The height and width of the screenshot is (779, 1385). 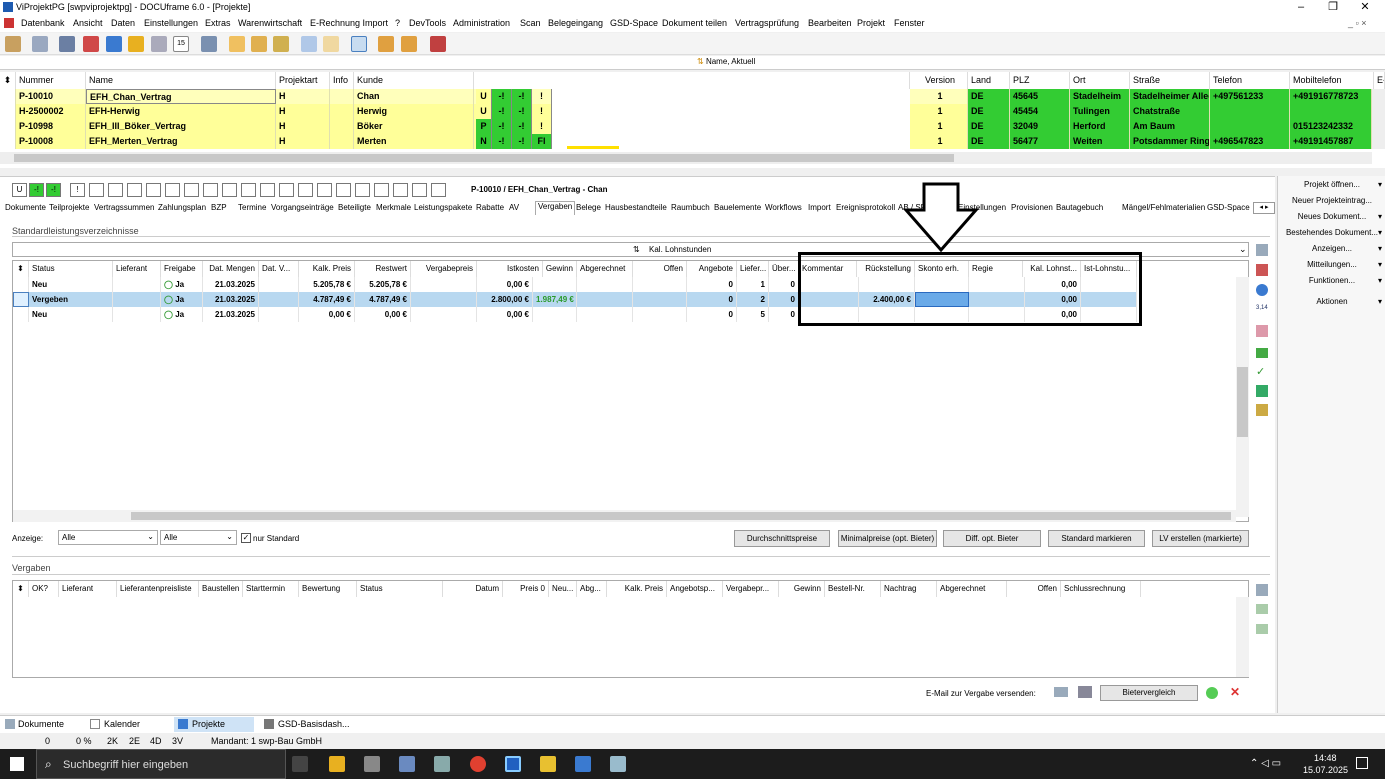 I want to click on vergaben-header-14: Gewinn, so click(x=802, y=589).